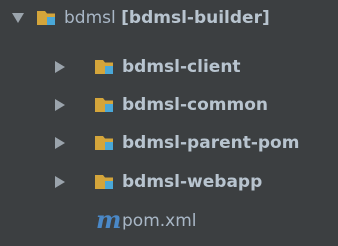  Describe the element at coordinates (181, 67) in the screenshot. I see `tree-item-label: bdmsl-client` at that location.